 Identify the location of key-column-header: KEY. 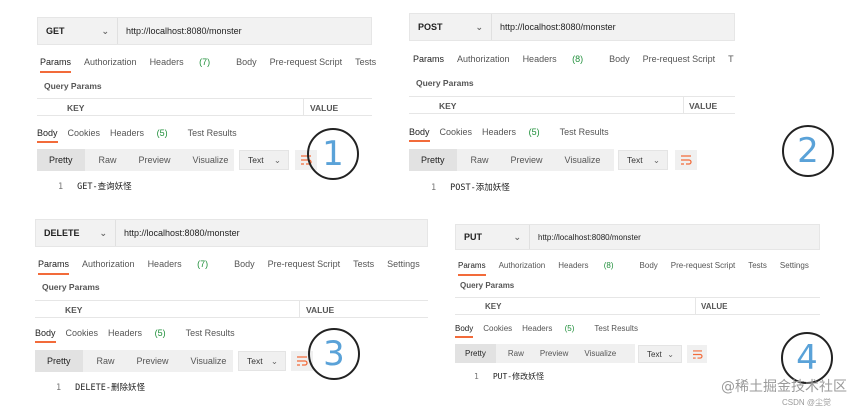
(493, 306).